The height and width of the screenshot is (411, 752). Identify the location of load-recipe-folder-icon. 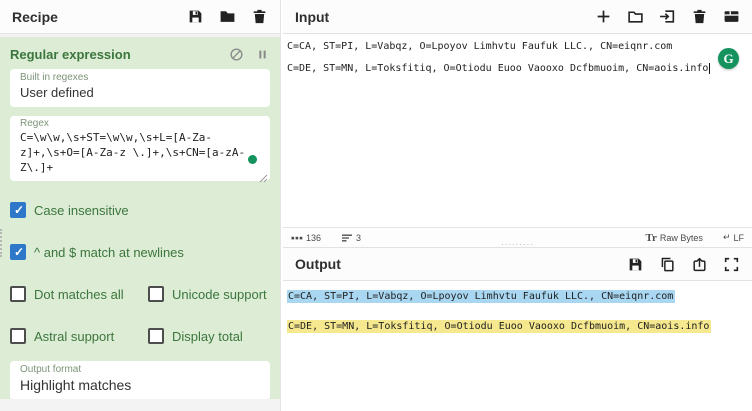
(227, 16).